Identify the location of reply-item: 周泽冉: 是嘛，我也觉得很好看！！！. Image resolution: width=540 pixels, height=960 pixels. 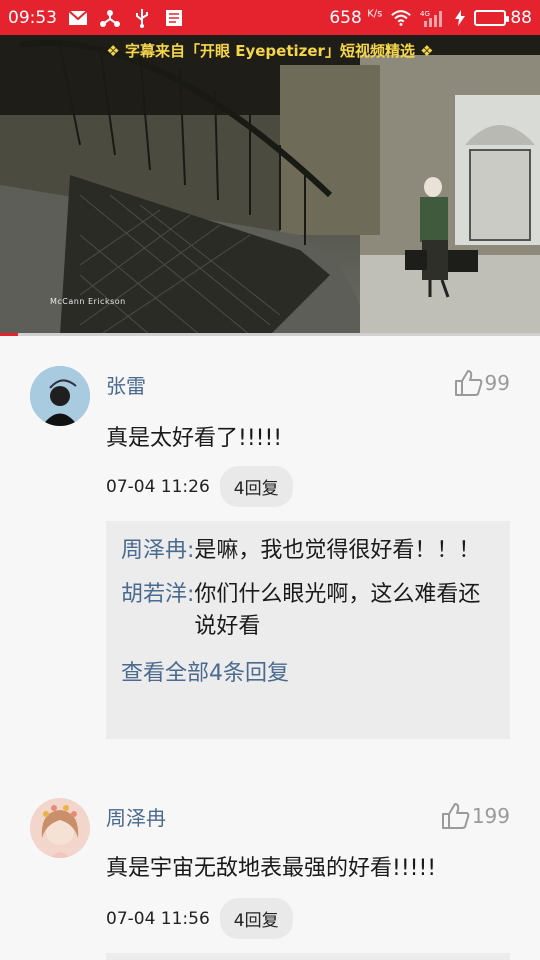
(307, 551).